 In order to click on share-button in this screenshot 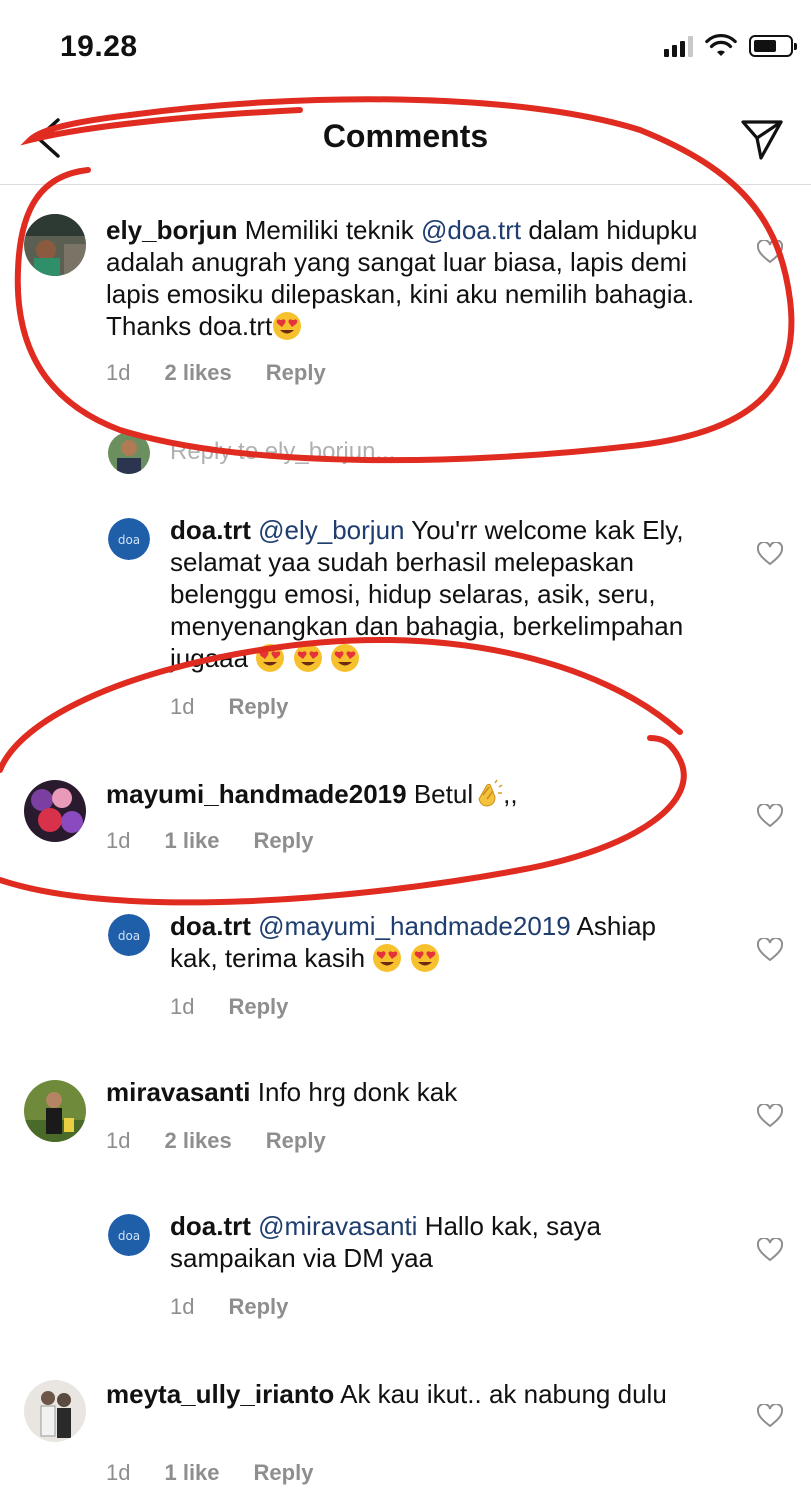, I will do `click(762, 139)`.